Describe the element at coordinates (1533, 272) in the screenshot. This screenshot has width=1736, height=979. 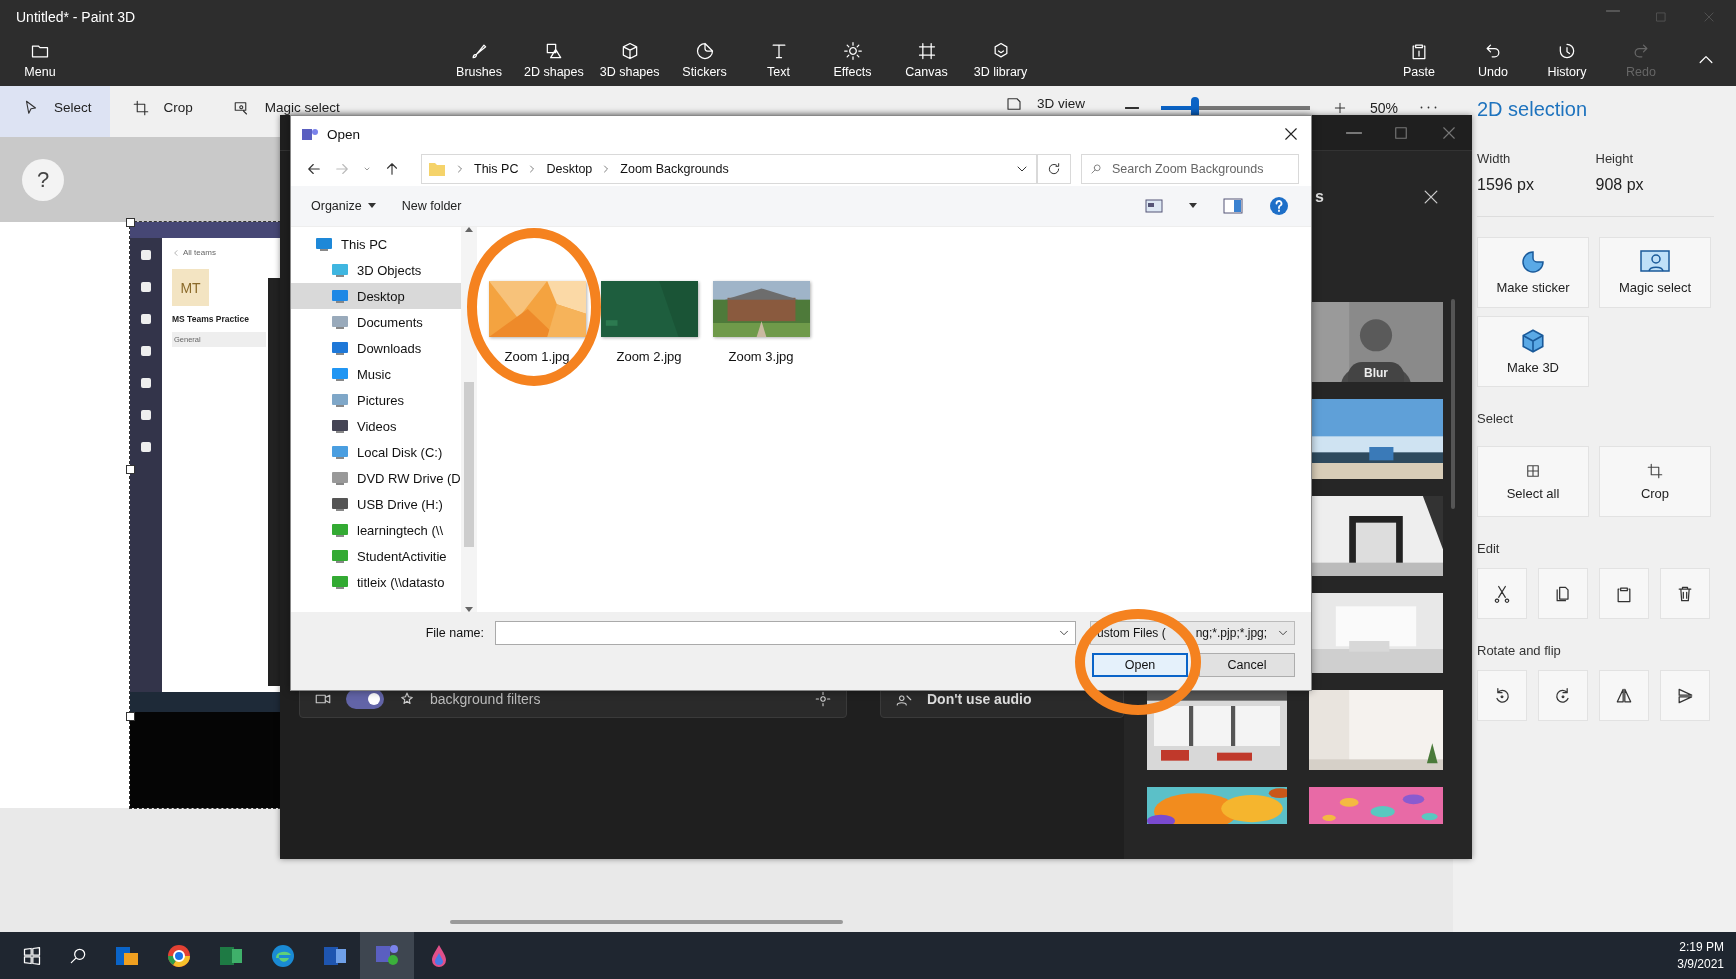
I see `action-button: Make sticker` at that location.